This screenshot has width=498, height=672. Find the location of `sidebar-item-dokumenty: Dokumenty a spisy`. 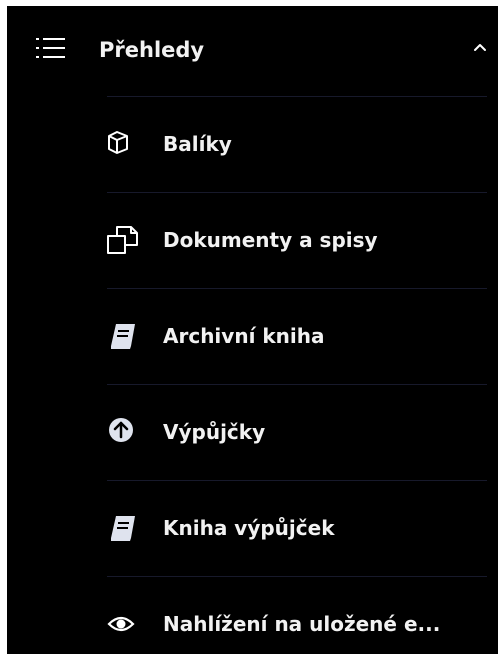

sidebar-item-dokumenty: Dokumenty a spisy is located at coordinates (302, 240).